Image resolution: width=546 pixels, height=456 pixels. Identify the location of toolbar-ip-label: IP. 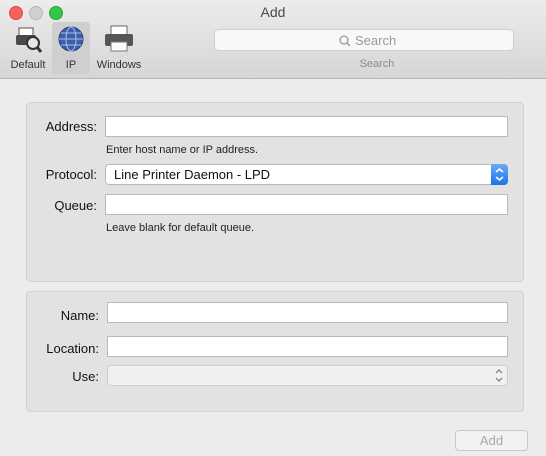
(71, 65).